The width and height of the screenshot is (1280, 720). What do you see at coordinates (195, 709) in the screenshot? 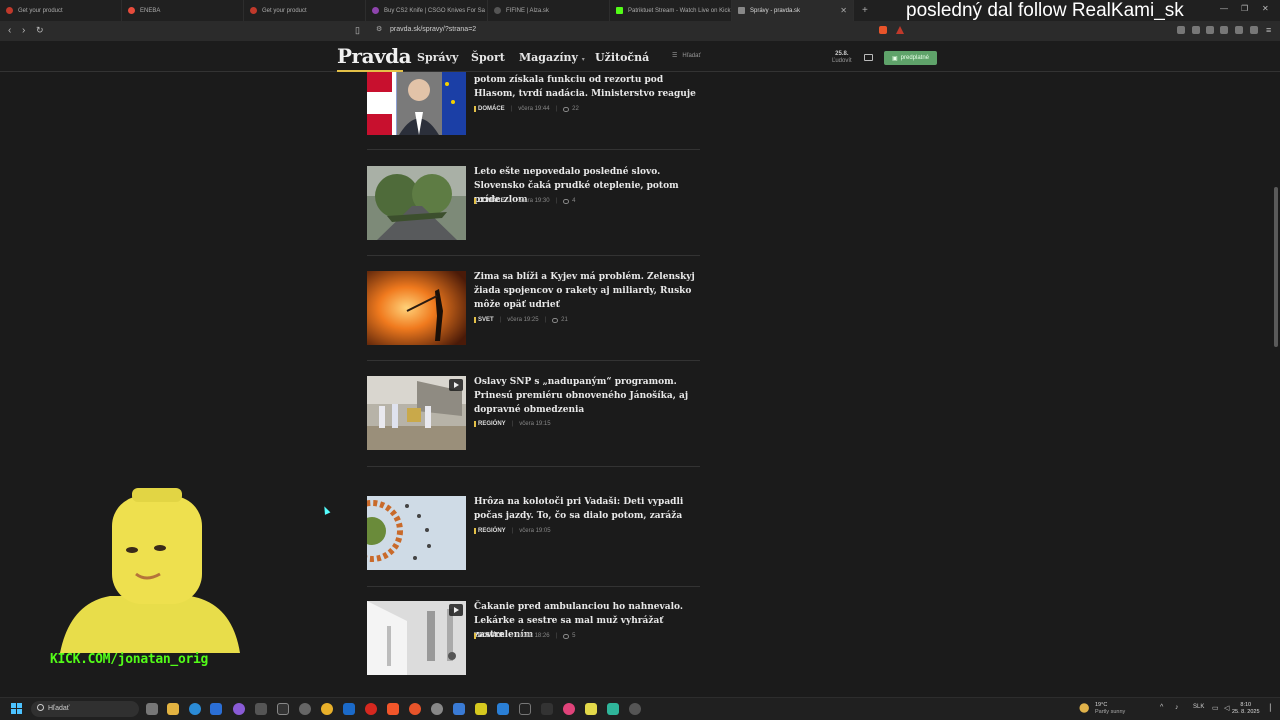
I see `edge-icon` at bounding box center [195, 709].